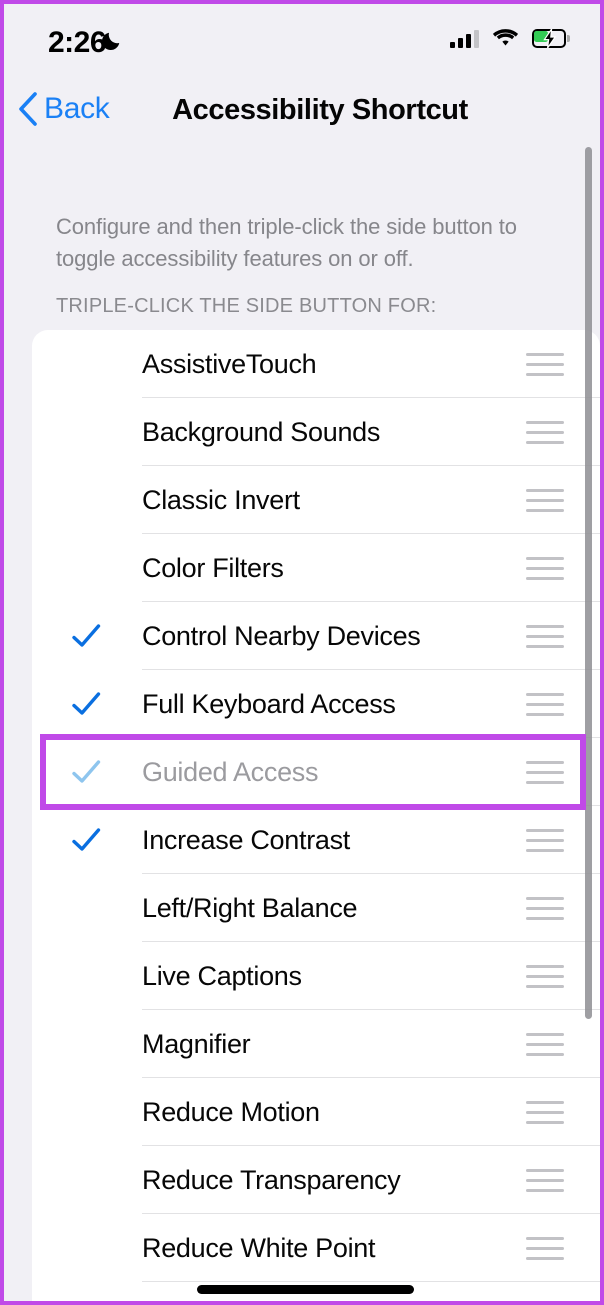 This screenshot has width=604, height=1305. Describe the element at coordinates (271, 1179) in the screenshot. I see `list-item-label: Reduce Transparency` at that location.